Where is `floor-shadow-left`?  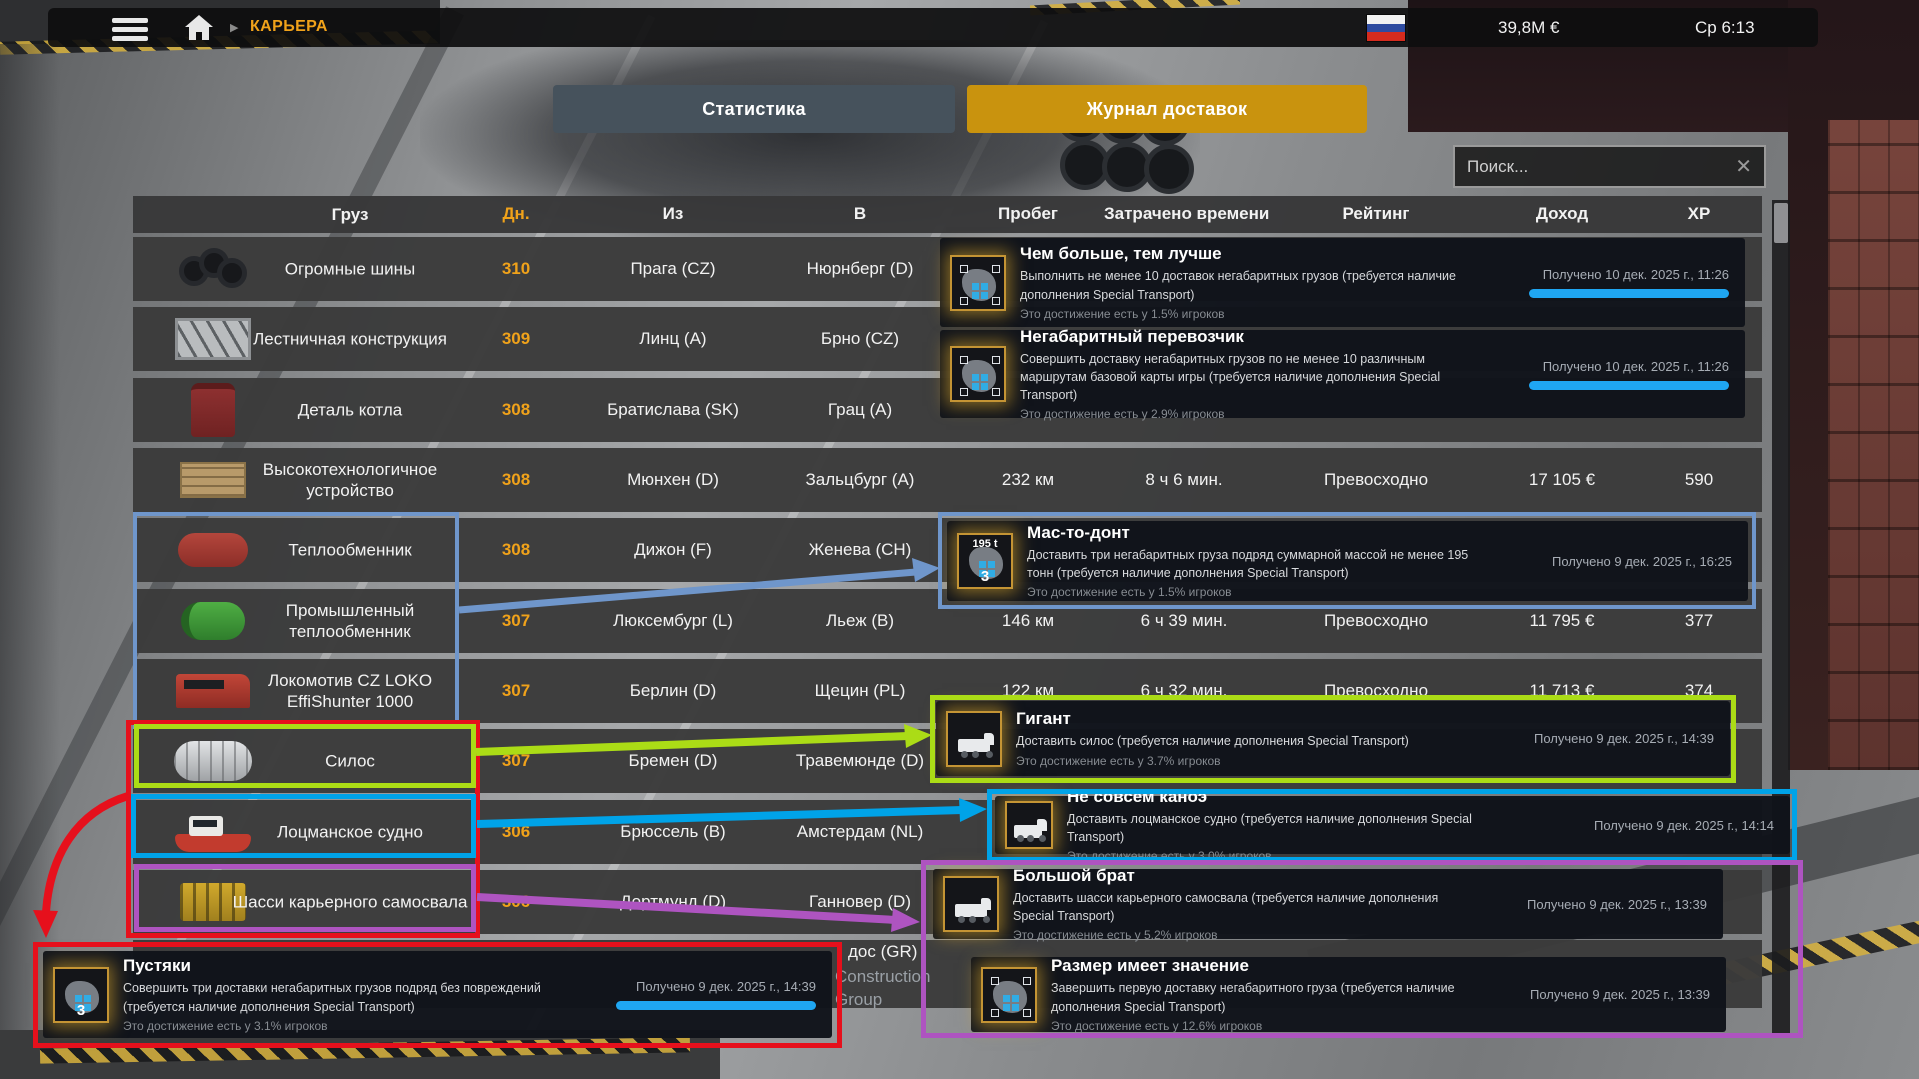 floor-shadow-left is located at coordinates (30, 561).